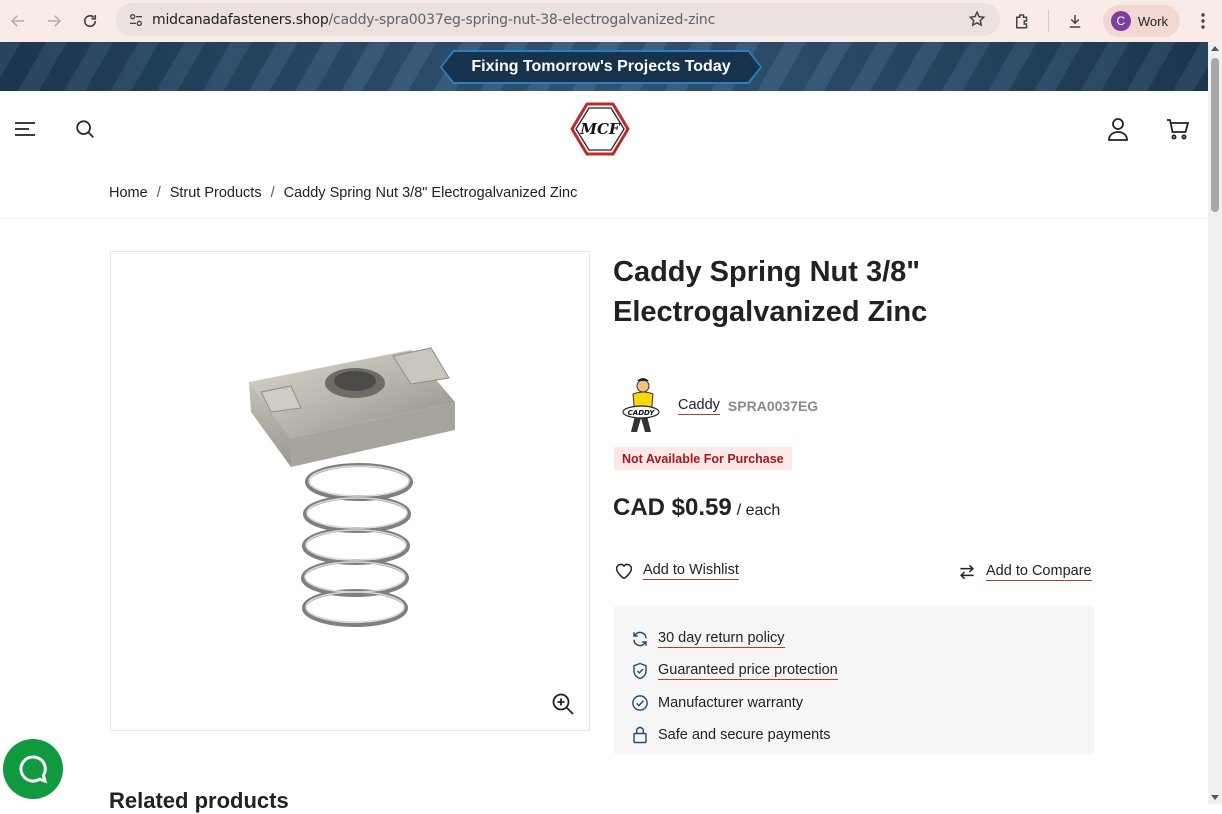 The image size is (1222, 814). I want to click on brand-link: Caddy, so click(699, 406).